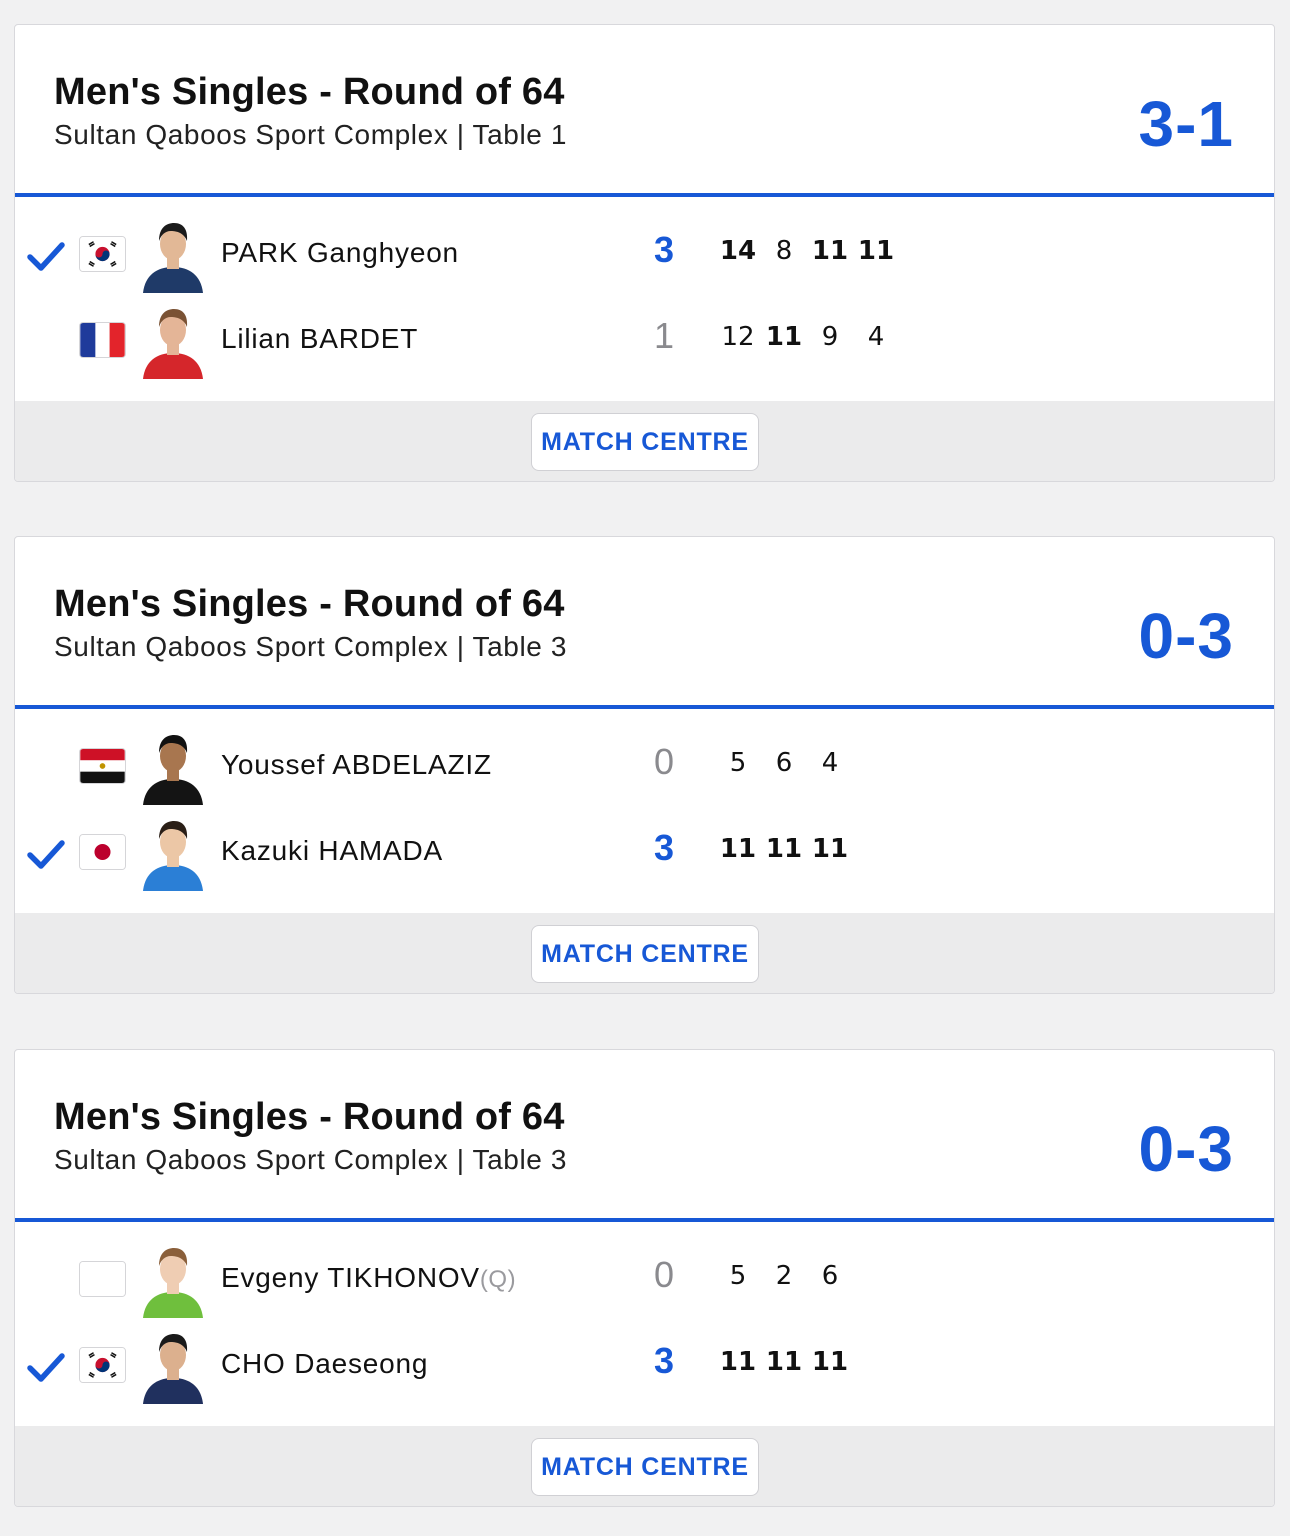 This screenshot has width=1290, height=1536. I want to click on set-scores: 12 11 9 4, so click(807, 337).